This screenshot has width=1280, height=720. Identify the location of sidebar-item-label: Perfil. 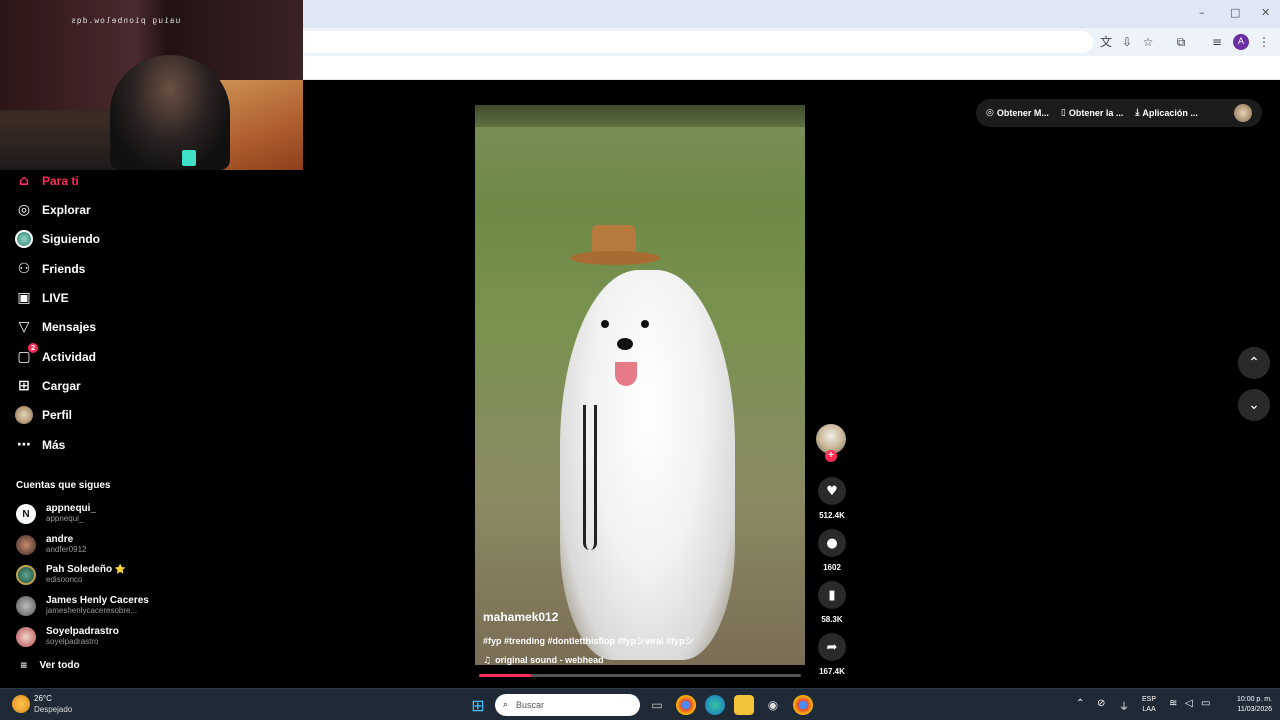
(57, 415).